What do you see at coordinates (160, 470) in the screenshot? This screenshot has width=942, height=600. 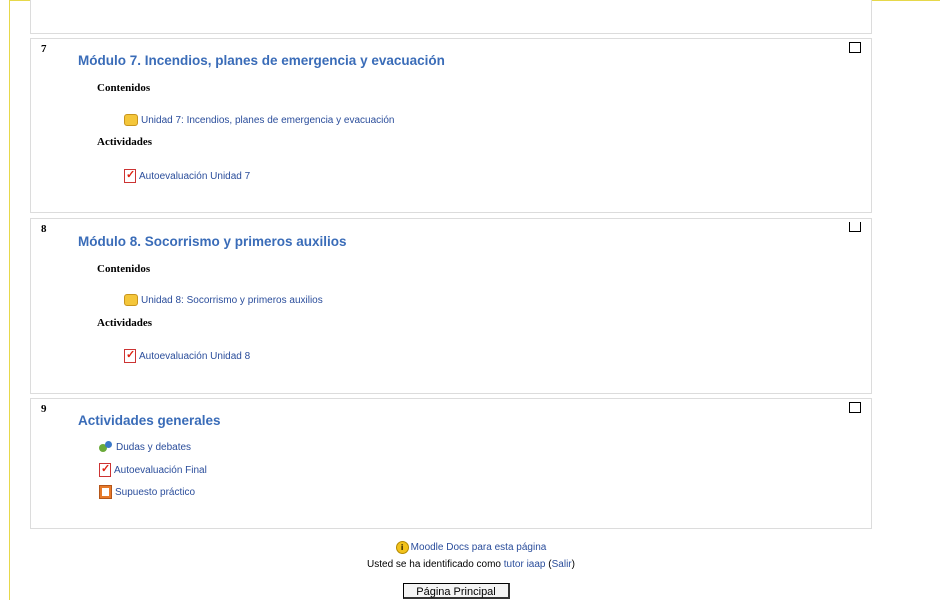 I see `quiz-label: Autoevaluación Final` at bounding box center [160, 470].